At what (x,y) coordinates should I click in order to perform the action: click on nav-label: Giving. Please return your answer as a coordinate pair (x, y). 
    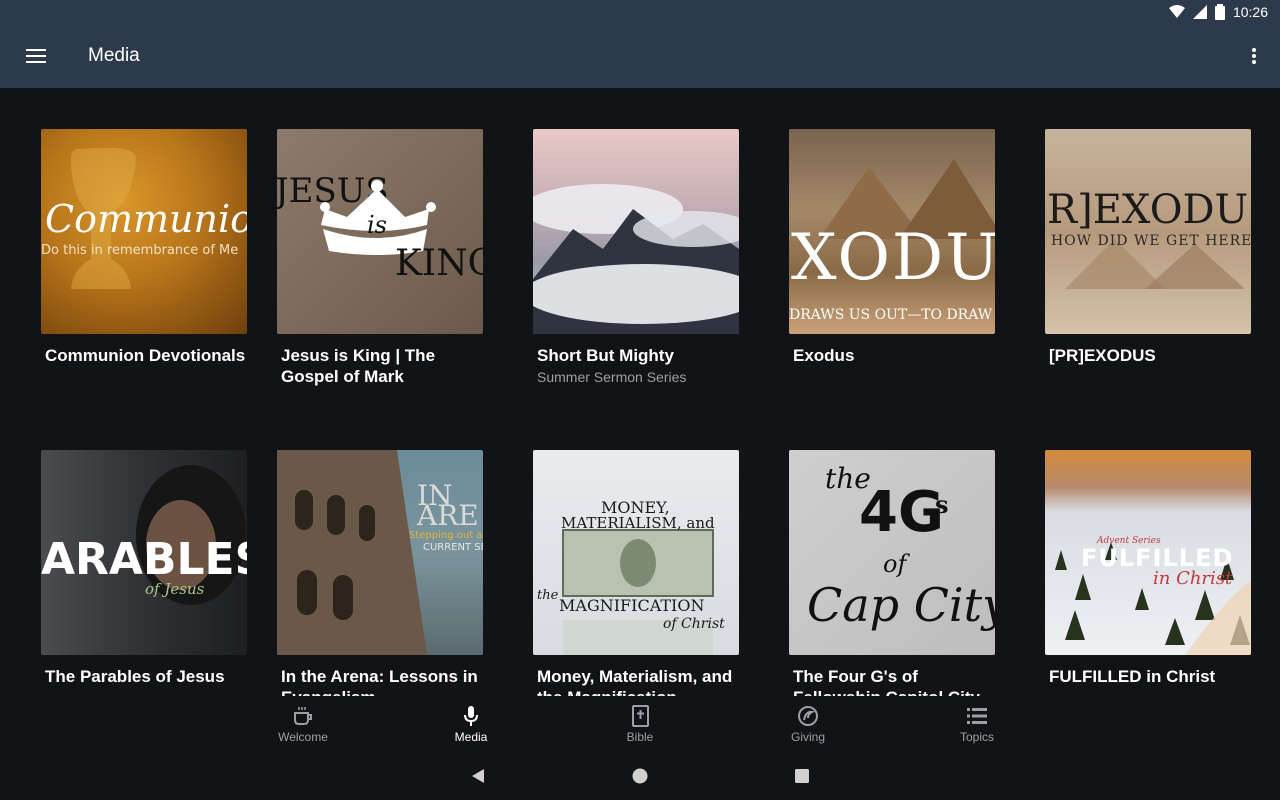
    Looking at the image, I should click on (807, 737).